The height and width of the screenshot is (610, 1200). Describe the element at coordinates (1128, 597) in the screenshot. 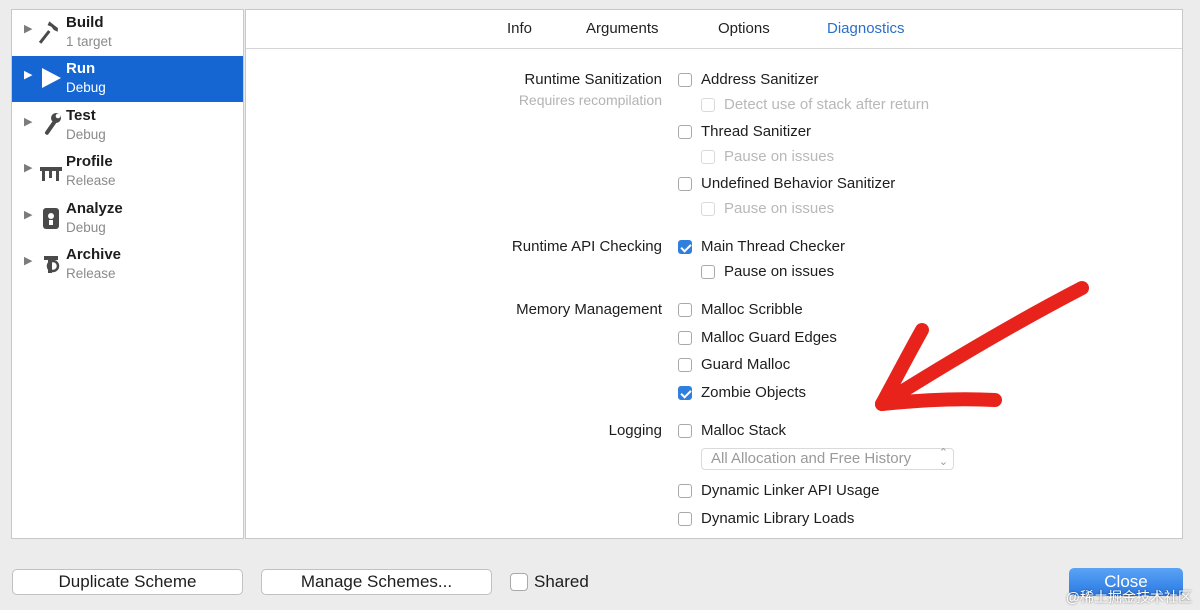

I see `watermark: @稀土掘金技术社区` at that location.